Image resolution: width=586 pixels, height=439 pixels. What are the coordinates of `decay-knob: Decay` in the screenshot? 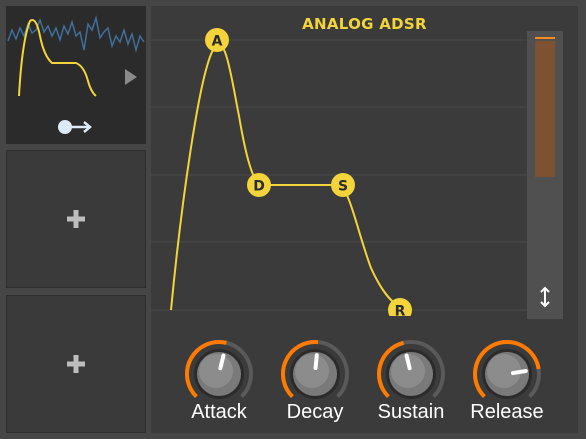 It's located at (315, 382).